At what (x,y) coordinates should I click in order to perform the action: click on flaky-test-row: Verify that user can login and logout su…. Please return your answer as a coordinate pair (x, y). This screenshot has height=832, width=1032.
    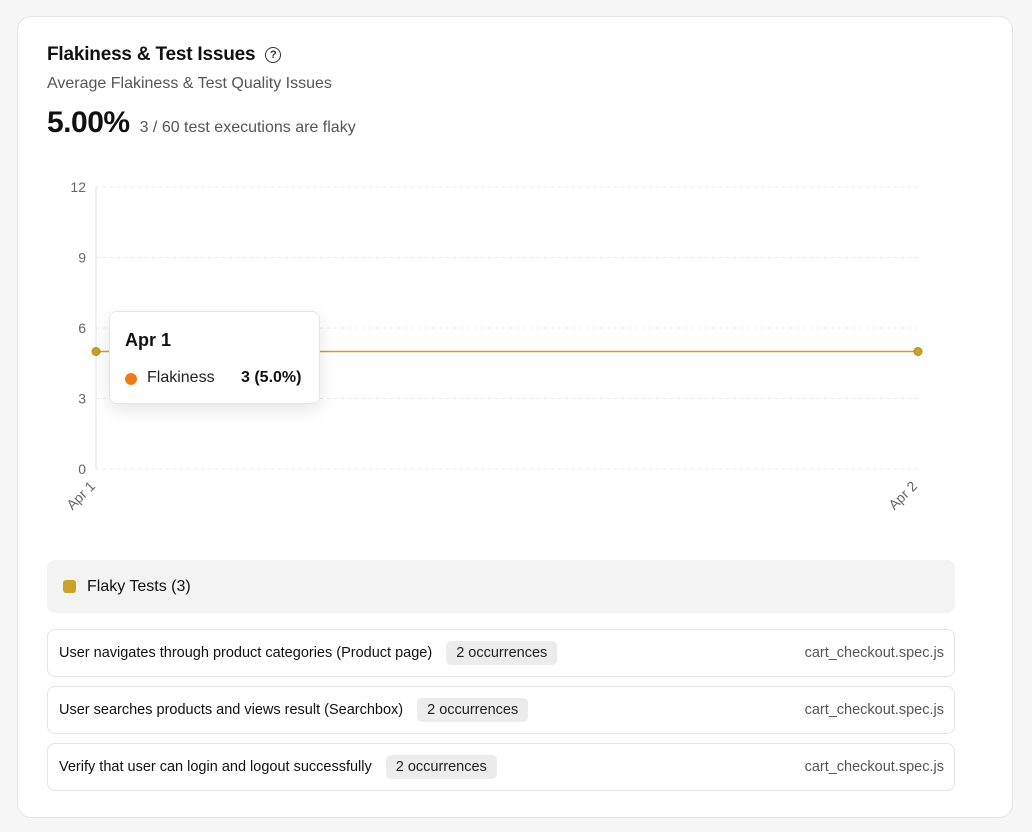
    Looking at the image, I should click on (501, 767).